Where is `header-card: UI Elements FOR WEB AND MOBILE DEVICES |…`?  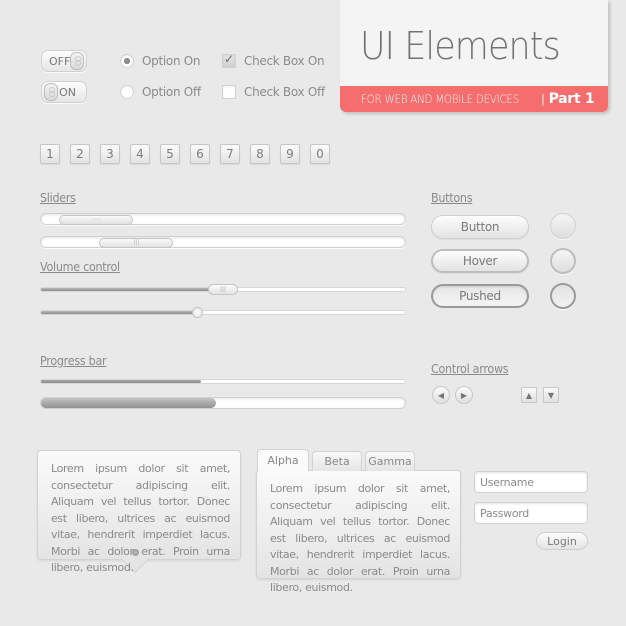 header-card: UI Elements FOR WEB AND MOBILE DEVICES |… is located at coordinates (474, 56).